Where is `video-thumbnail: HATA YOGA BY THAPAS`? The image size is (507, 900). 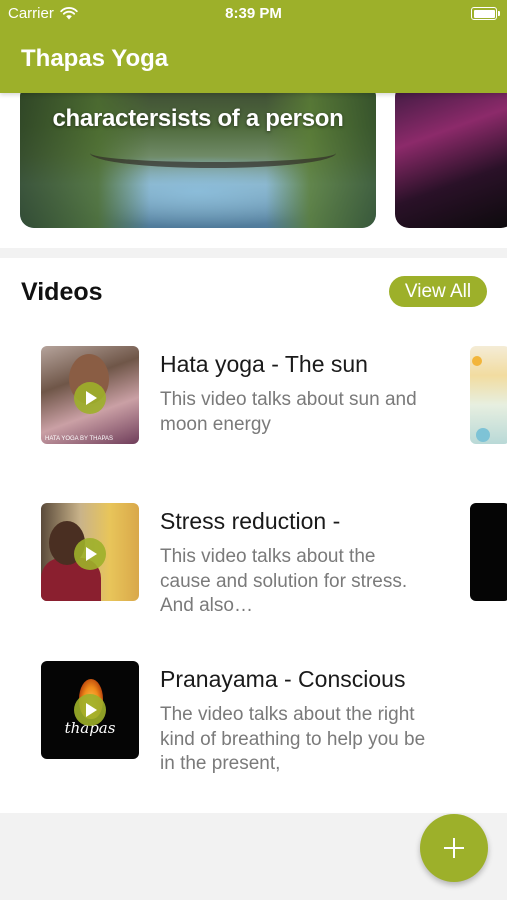
video-thumbnail: HATA YOGA BY THAPAS is located at coordinates (90, 395).